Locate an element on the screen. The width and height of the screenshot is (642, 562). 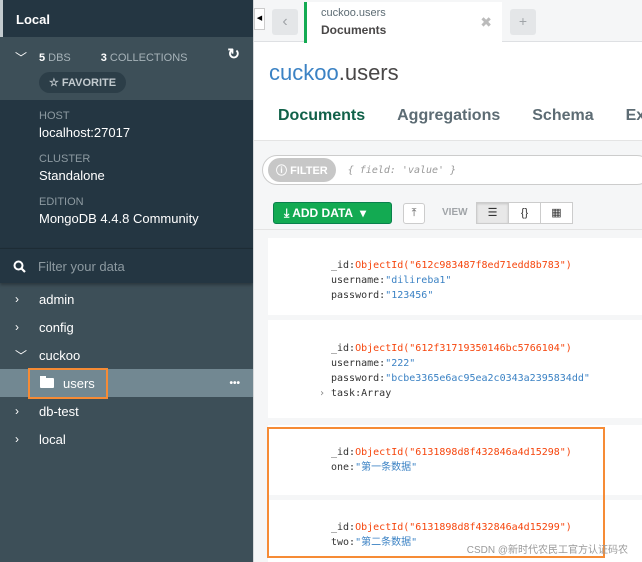
db-name: admin is located at coordinates (57, 299).